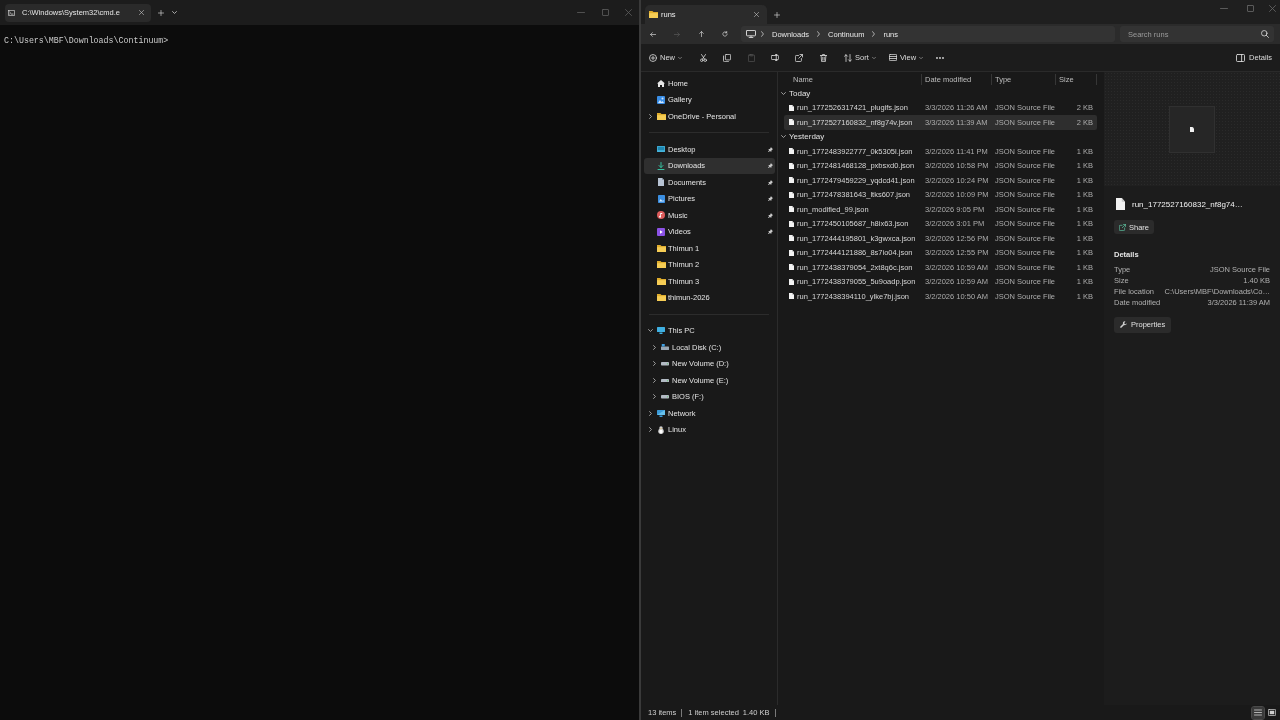  What do you see at coordinates (661, 83) in the screenshot?
I see `home-icon` at bounding box center [661, 83].